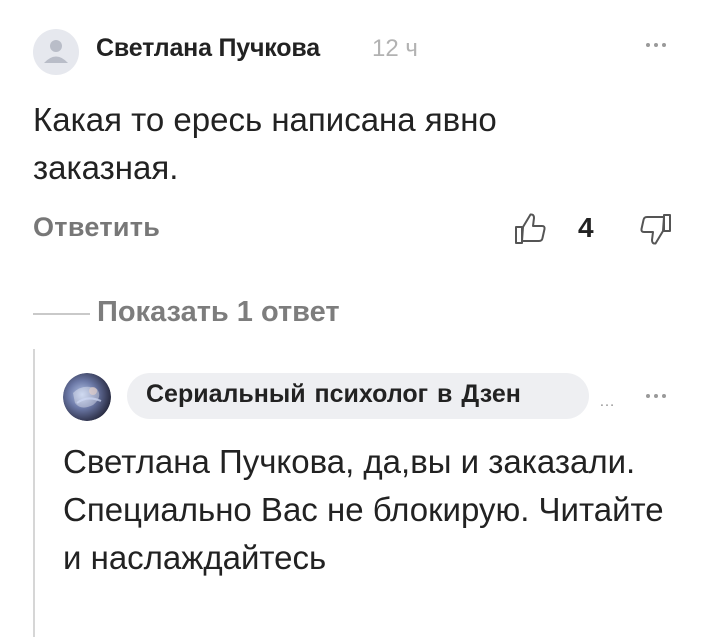 The image size is (720, 637). Describe the element at coordinates (530, 229) in the screenshot. I see `thumb-up-icon` at that location.